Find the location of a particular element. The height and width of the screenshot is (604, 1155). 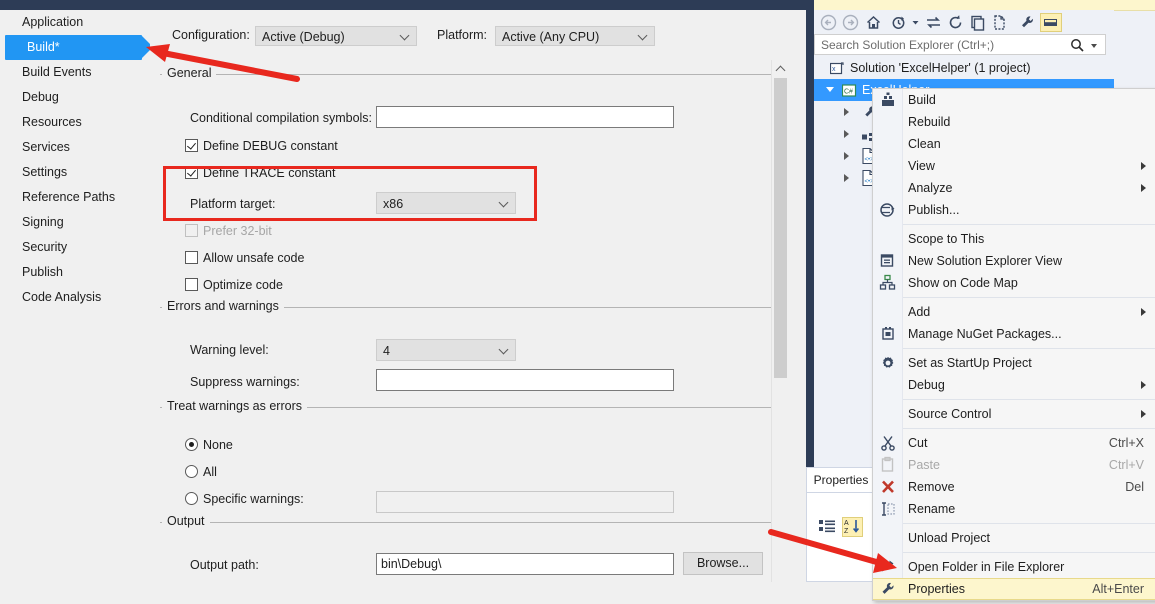

output-path-input: bin\Debug\ is located at coordinates (525, 564).